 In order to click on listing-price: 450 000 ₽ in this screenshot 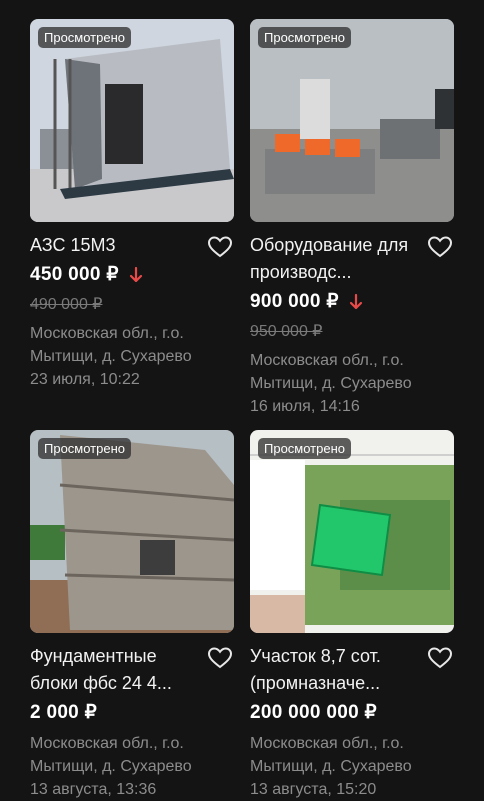, I will do `click(74, 274)`.